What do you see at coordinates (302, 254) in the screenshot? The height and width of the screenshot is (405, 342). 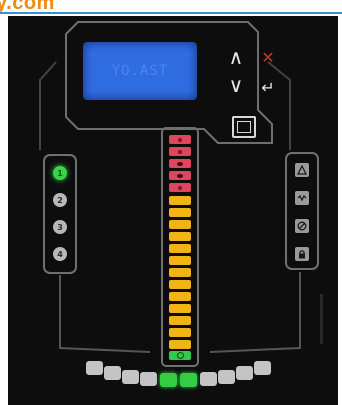 I see `lock-icon` at bounding box center [302, 254].